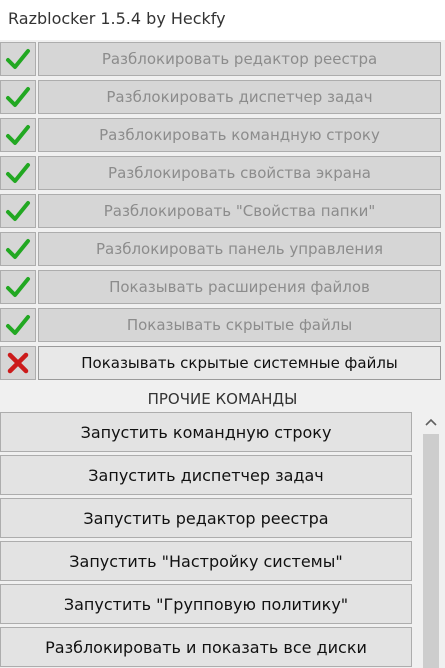 The image size is (445, 668). What do you see at coordinates (431, 422) in the screenshot?
I see `scroll-up-arrow-icon` at bounding box center [431, 422].